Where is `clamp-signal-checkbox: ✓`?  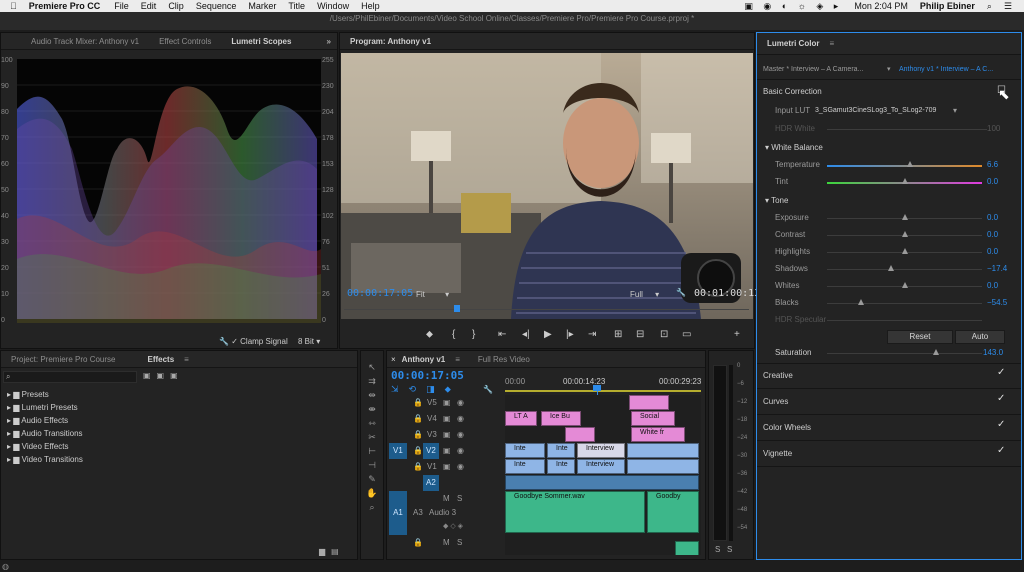 clamp-signal-checkbox: ✓ is located at coordinates (234, 341).